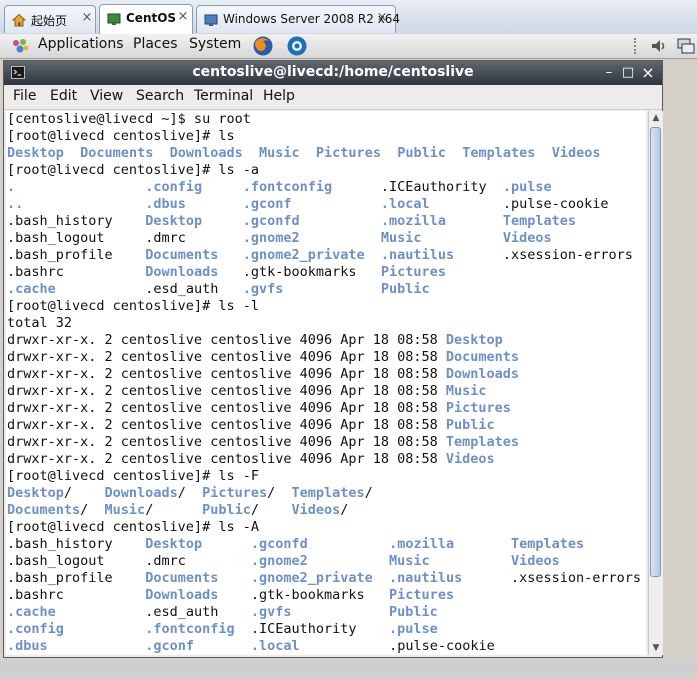 This screenshot has height=679, width=697. Describe the element at coordinates (21, 46) in the screenshot. I see `gnome-foot-icon` at that location.